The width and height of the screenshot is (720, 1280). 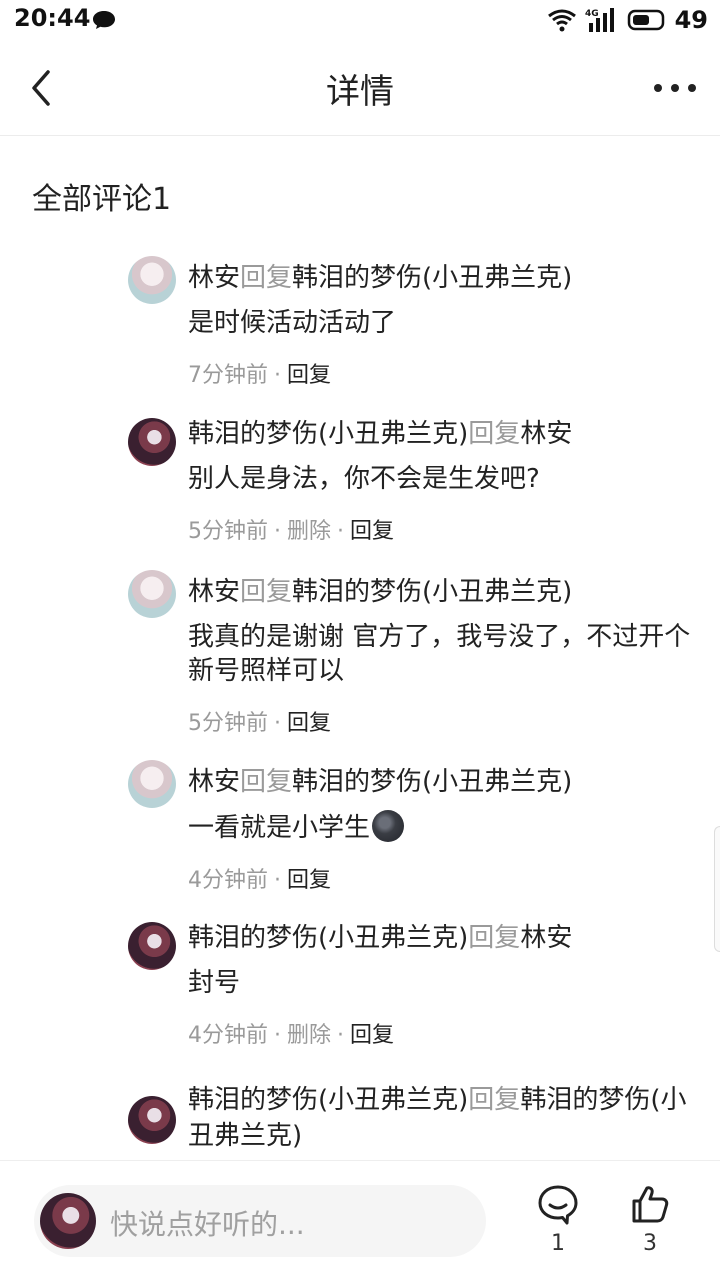 I want to click on battery-level: 49, so click(x=691, y=20).